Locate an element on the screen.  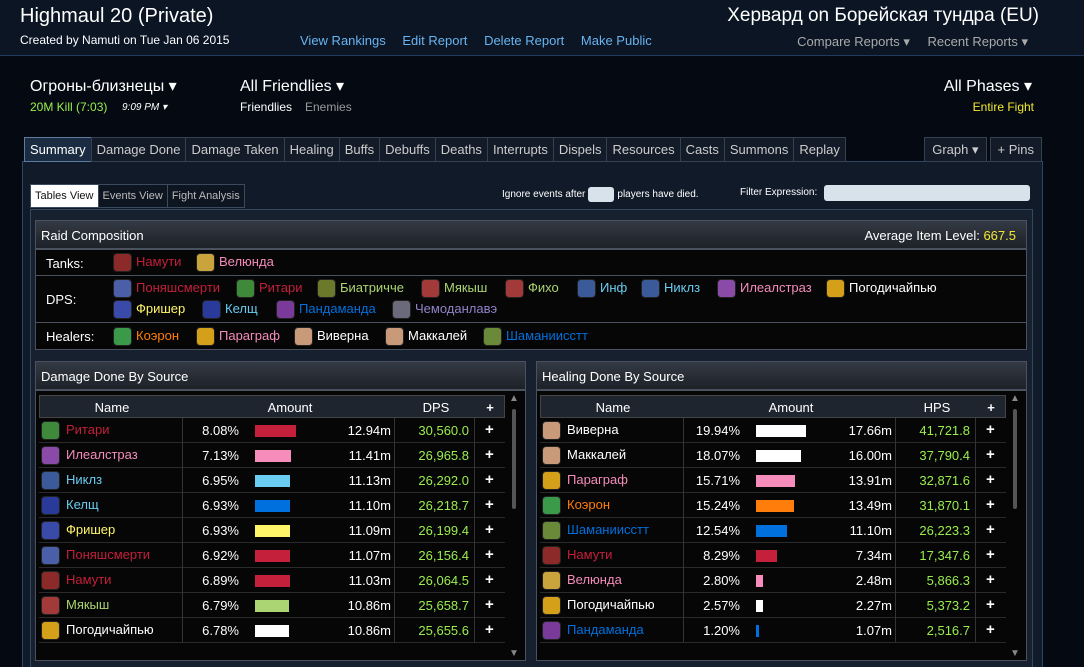
player-entry: Маккалей is located at coordinates (426, 336).